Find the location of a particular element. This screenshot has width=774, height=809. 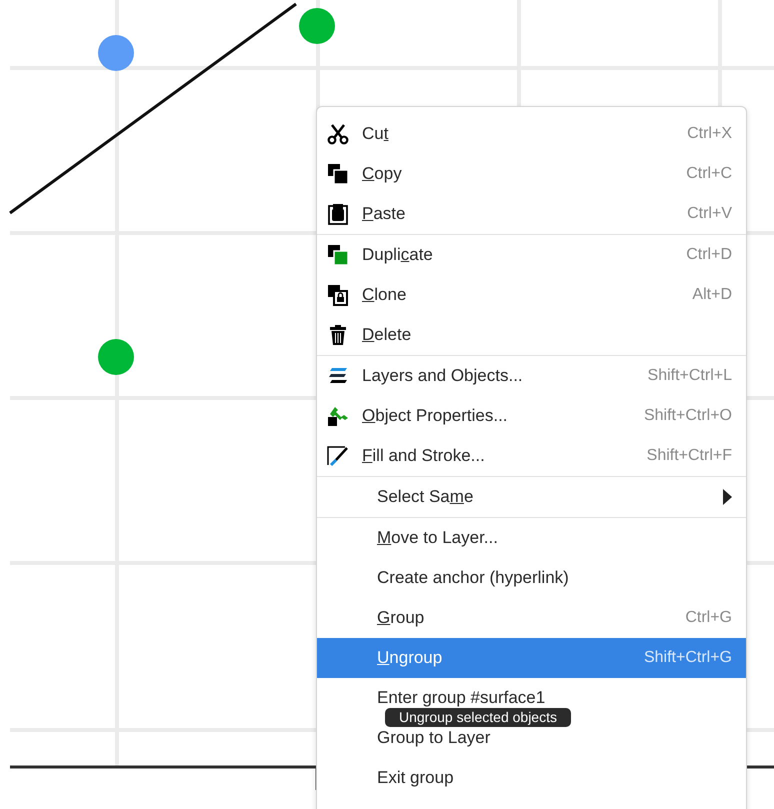

tooltip: Ungroup selected objects is located at coordinates (478, 717).